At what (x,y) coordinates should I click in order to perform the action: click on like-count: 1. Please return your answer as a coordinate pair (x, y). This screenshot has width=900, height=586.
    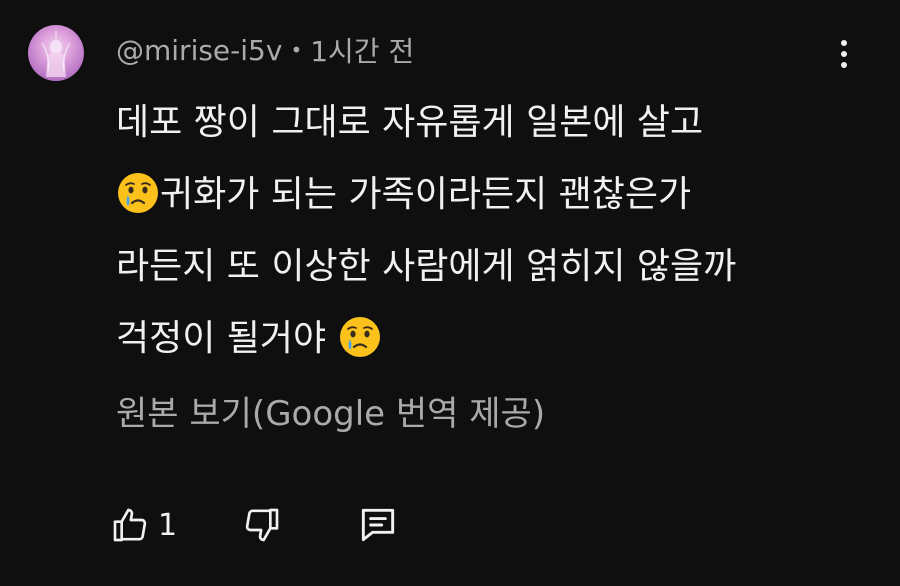
    Looking at the image, I should click on (168, 525).